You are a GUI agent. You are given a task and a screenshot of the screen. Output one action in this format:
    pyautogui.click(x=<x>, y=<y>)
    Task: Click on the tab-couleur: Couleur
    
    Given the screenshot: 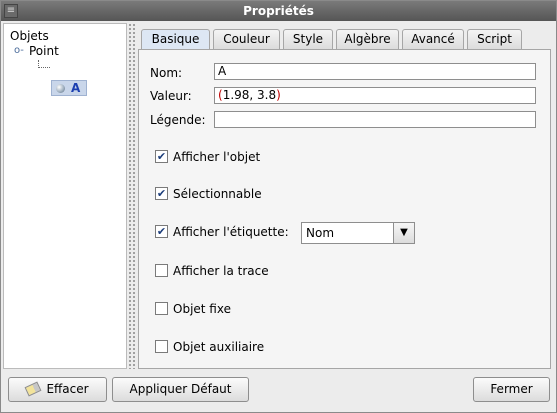 What is the action you would take?
    pyautogui.click(x=246, y=39)
    